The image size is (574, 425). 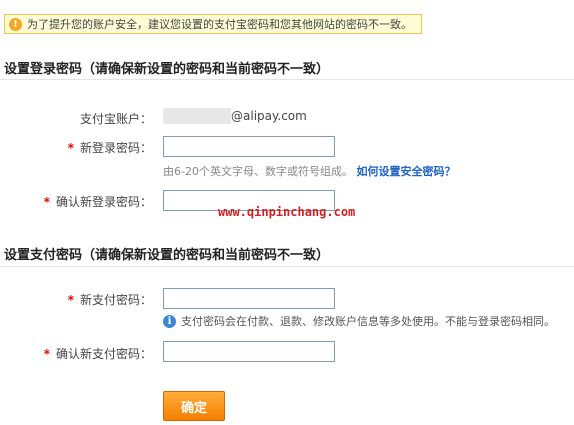 I want to click on new-pay-password-label: * 新支付密码：, so click(x=110, y=299).